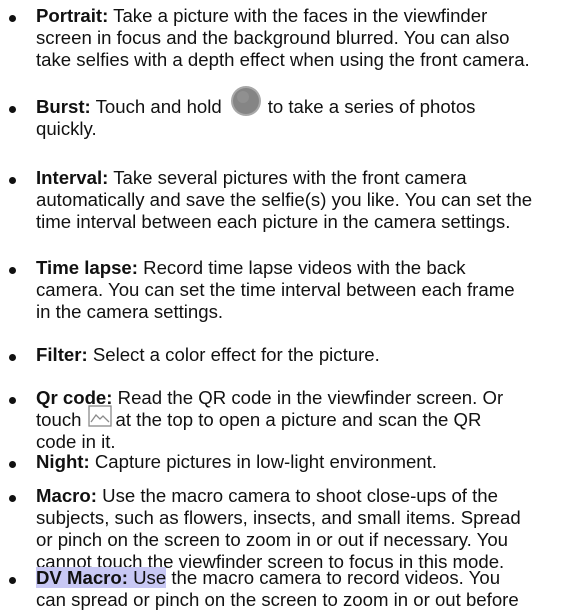 Image resolution: width=568 pixels, height=611 pixels. I want to click on term-label: Night:, so click(63, 461).